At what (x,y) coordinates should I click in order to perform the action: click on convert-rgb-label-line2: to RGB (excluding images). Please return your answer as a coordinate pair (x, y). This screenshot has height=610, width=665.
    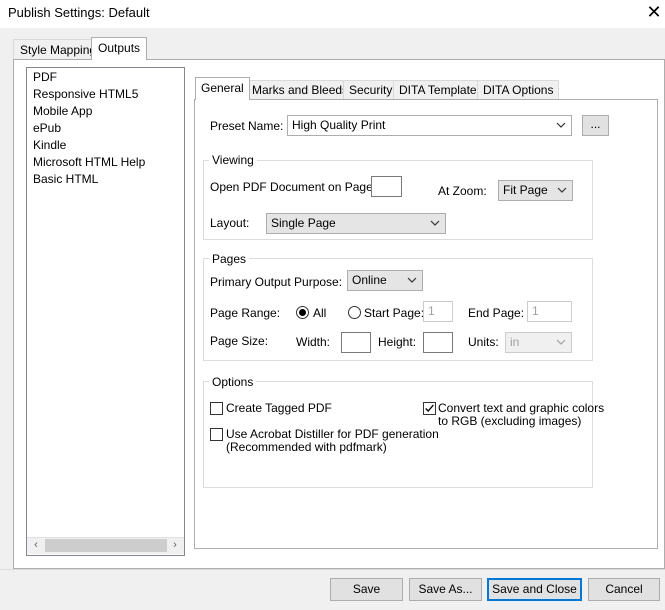
    Looking at the image, I should click on (510, 421).